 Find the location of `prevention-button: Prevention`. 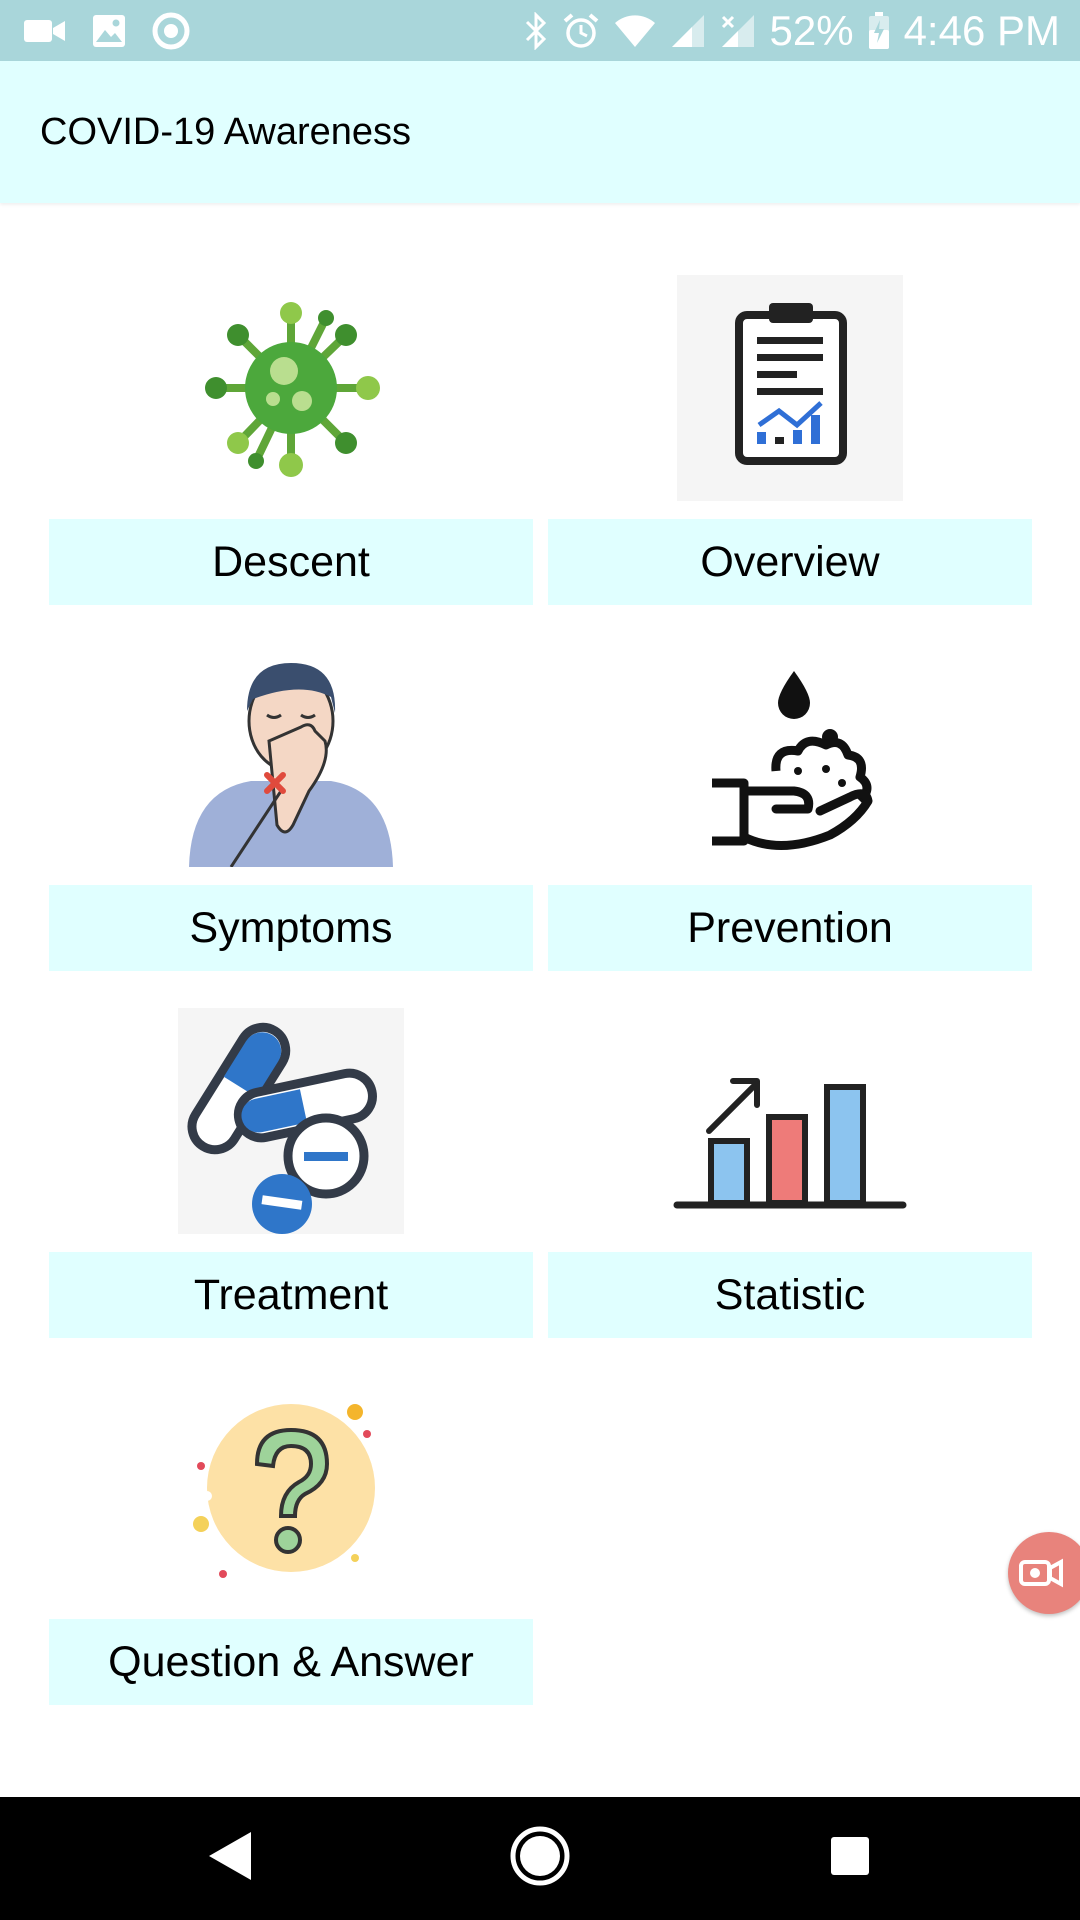

prevention-button: Prevention is located at coordinates (790, 928).